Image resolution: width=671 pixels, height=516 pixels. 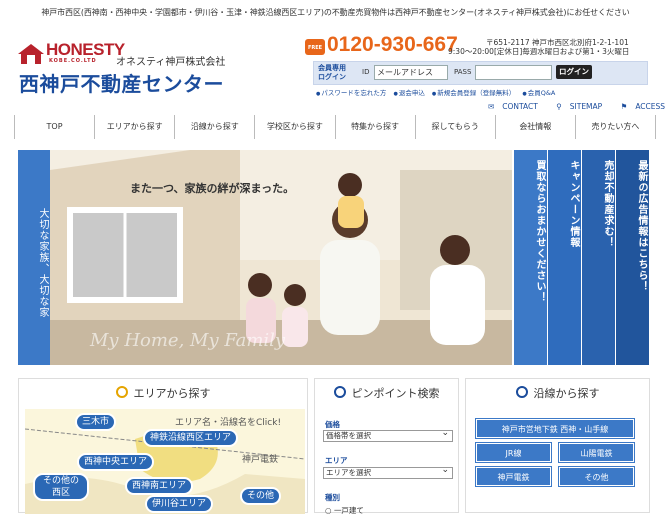 I want to click on login-links: パスワードを忘れた方 退会申込 新規会員登録（登録無料） 会員Q&A, so click(x=438, y=92).